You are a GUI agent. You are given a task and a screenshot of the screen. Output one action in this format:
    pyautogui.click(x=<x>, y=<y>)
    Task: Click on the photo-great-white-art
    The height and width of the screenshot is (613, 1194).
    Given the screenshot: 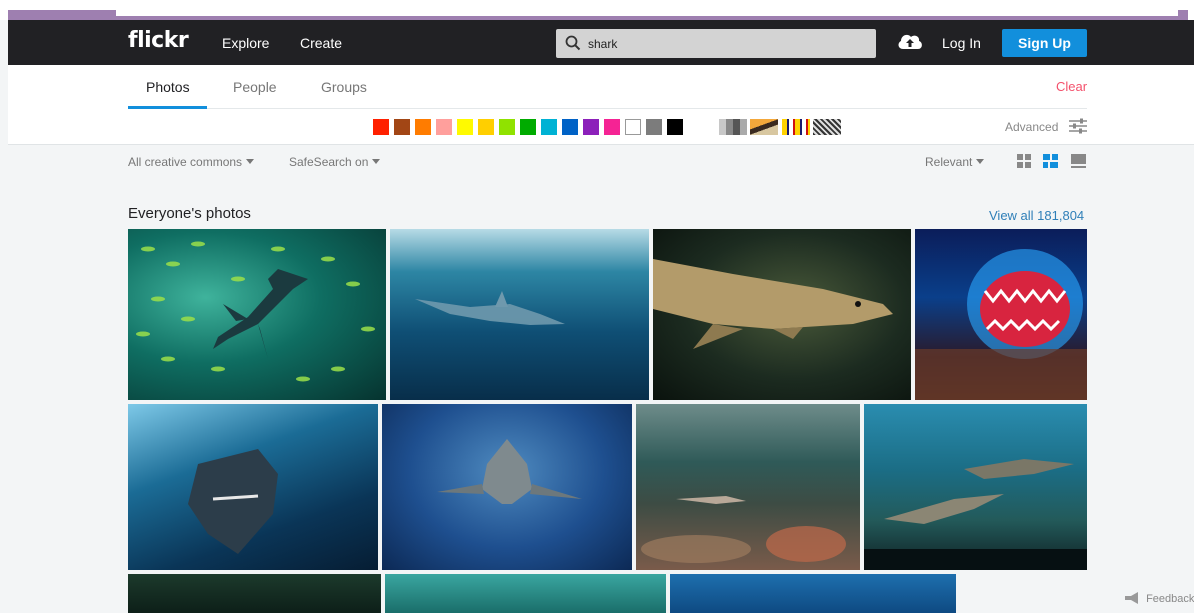 What is the action you would take?
    pyautogui.click(x=233, y=501)
    